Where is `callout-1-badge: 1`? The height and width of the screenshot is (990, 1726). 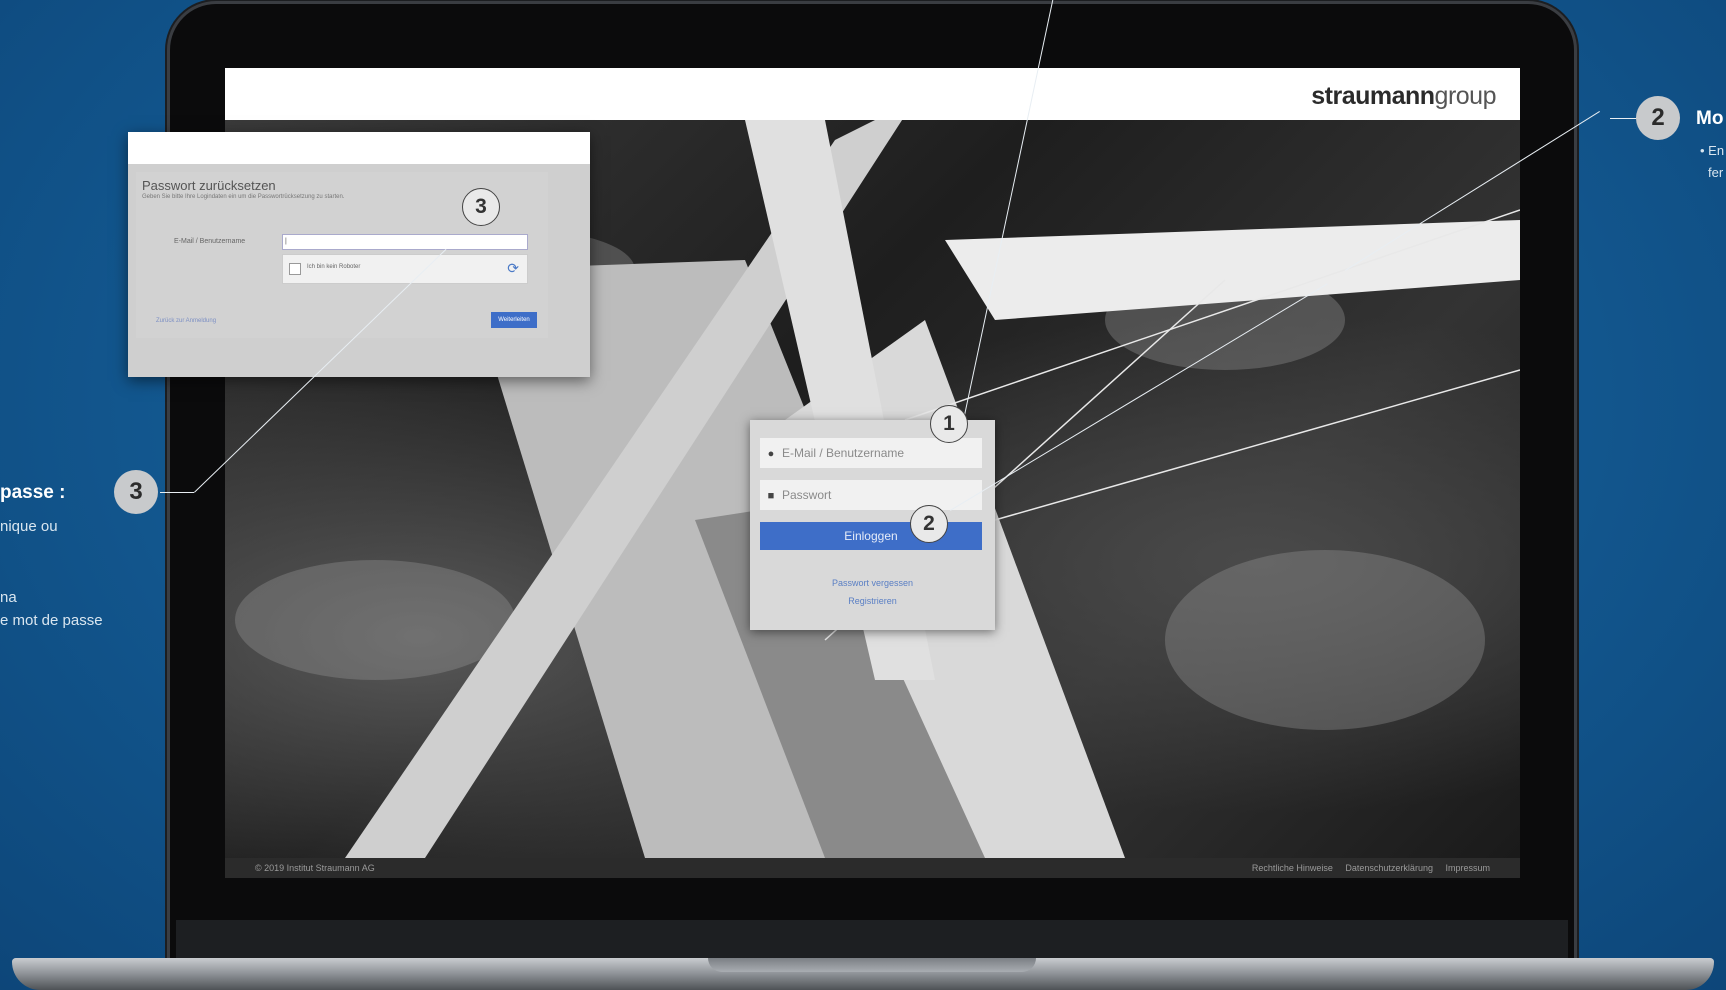
callout-1-badge: 1 is located at coordinates (949, 424).